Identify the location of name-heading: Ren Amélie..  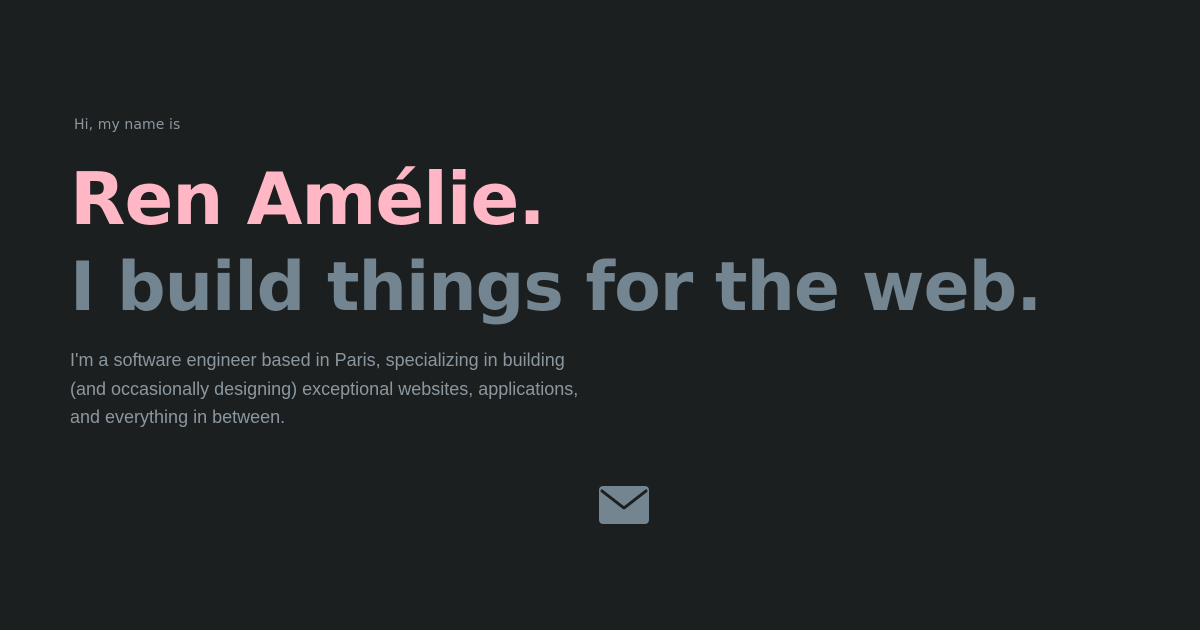
(308, 199).